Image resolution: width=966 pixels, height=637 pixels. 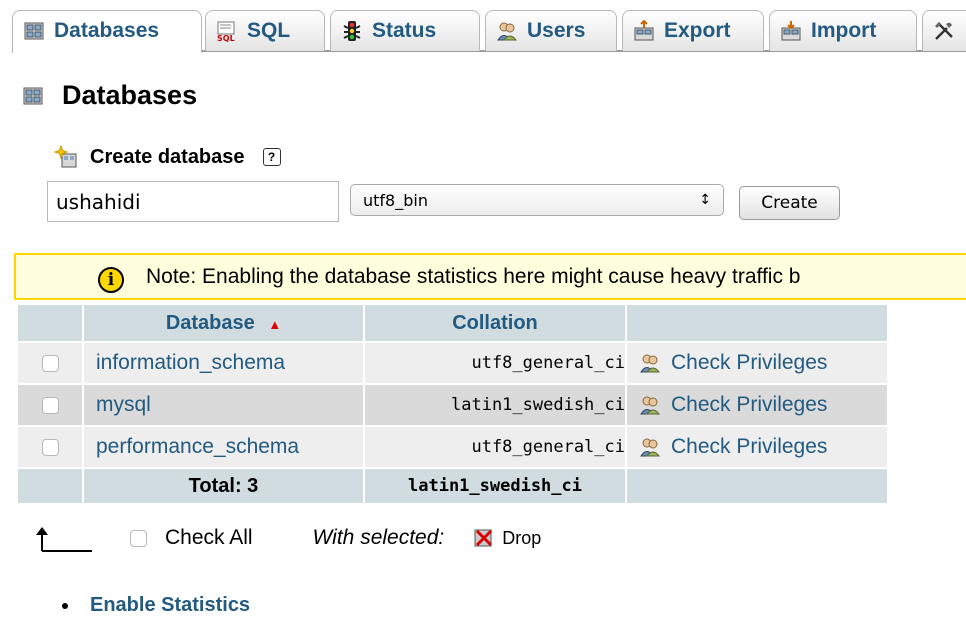 I want to click on header-select, so click(x=51, y=323).